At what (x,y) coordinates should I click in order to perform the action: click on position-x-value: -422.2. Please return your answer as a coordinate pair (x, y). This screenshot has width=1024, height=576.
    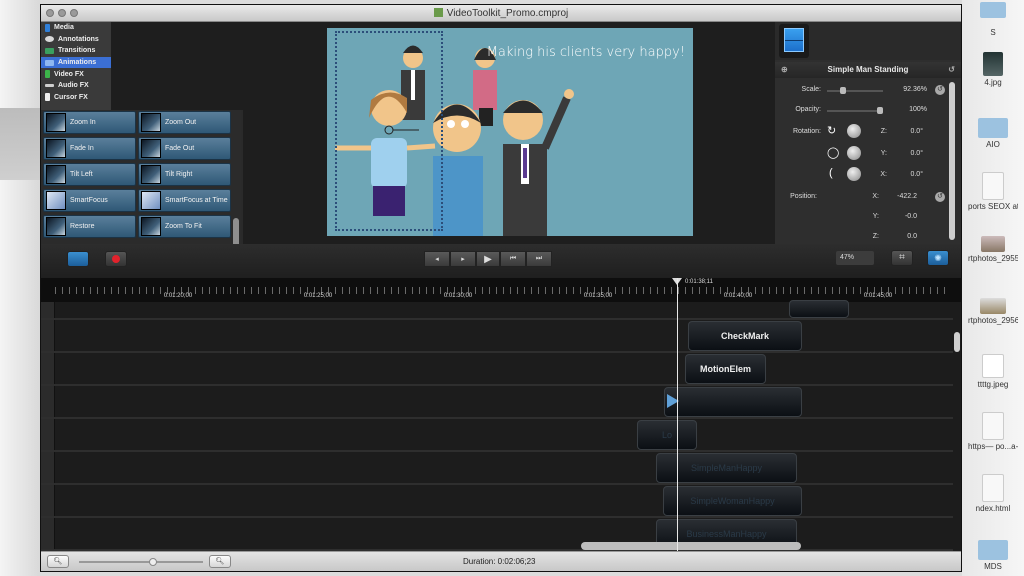
    Looking at the image, I should click on (900, 196).